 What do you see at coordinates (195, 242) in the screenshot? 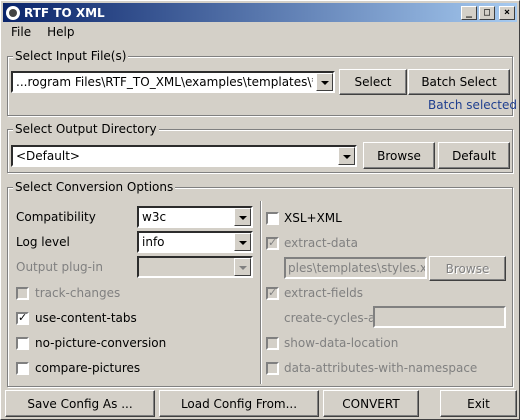
I see `log-level-select: info` at bounding box center [195, 242].